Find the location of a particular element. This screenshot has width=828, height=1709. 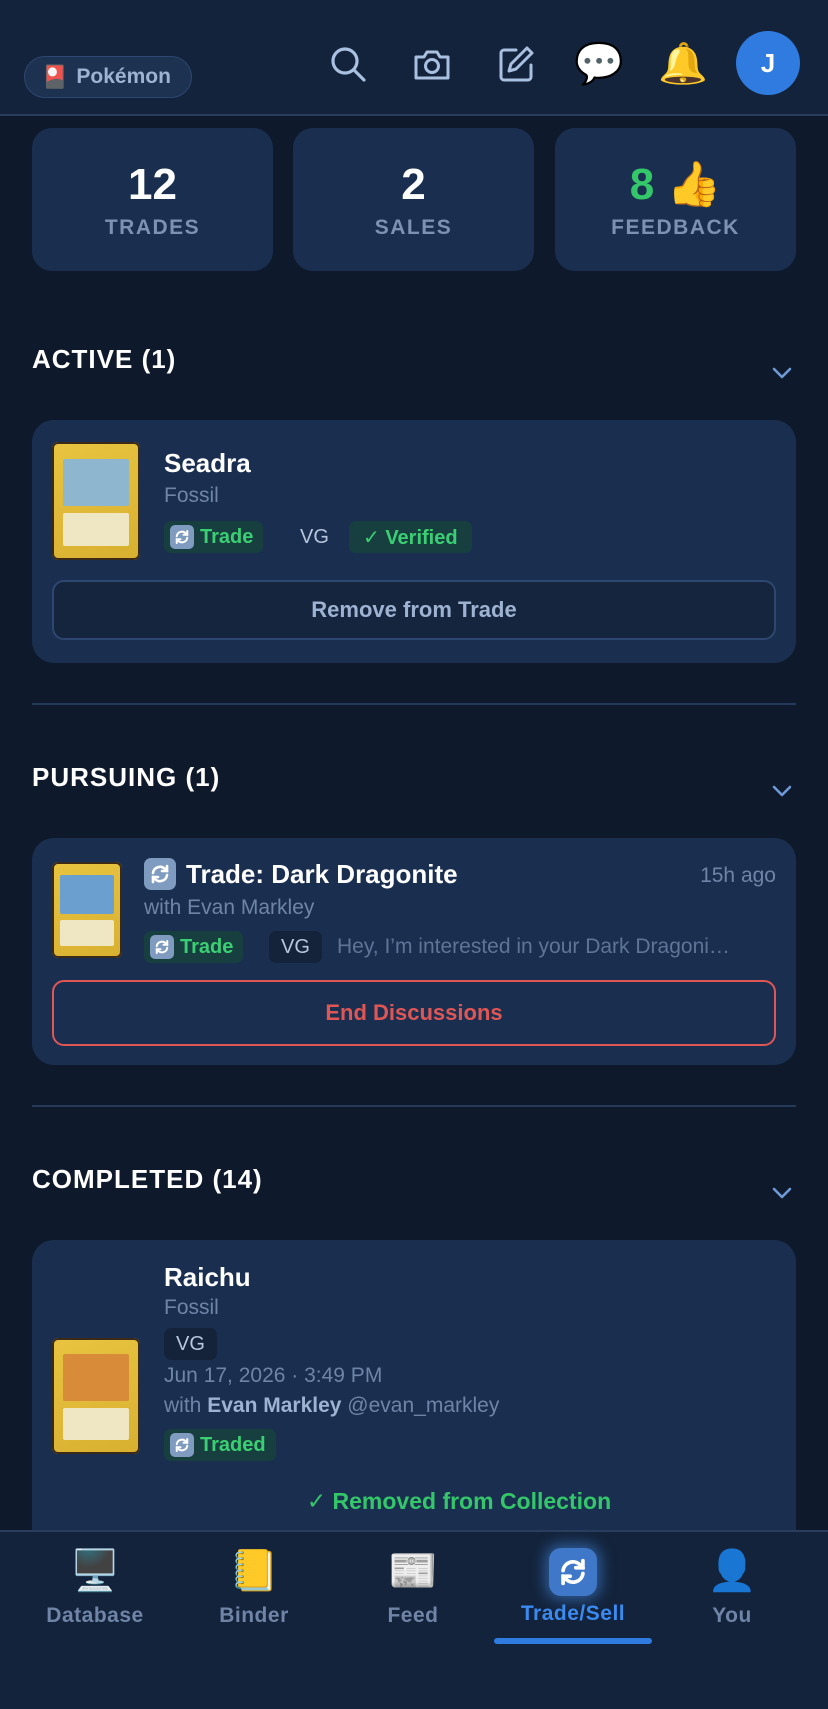

nav-label-database: Database is located at coordinates (95, 1615).